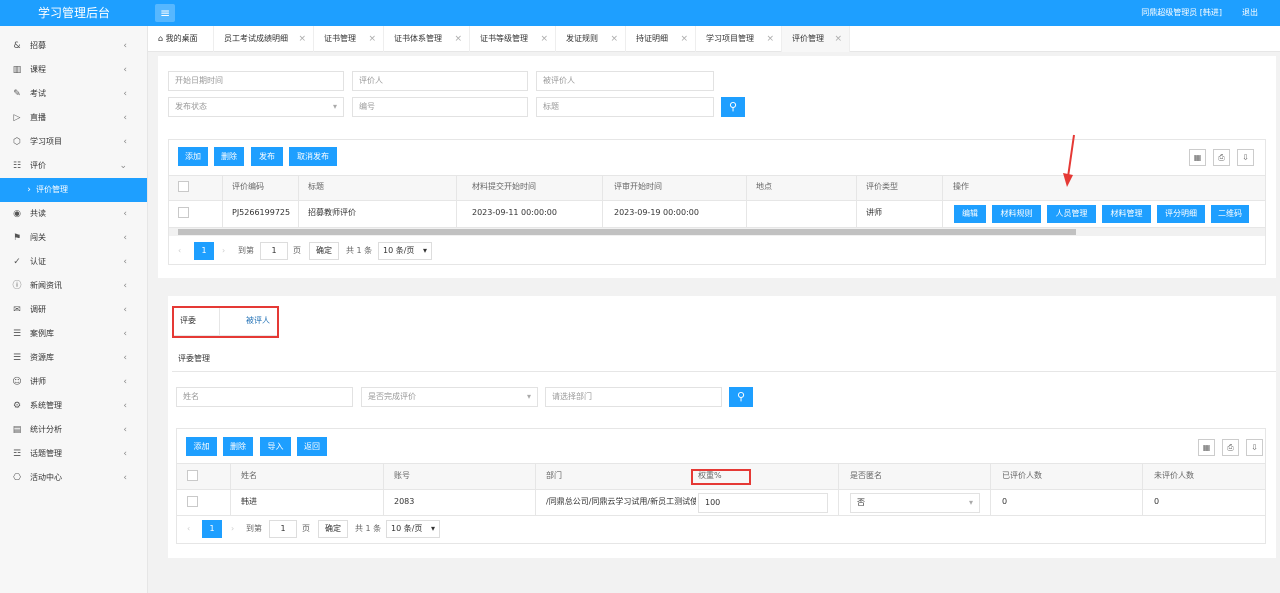 This screenshot has height=593, width=1280. What do you see at coordinates (123, 166) in the screenshot?
I see `chevron-down-icon: ⌄` at bounding box center [123, 166].